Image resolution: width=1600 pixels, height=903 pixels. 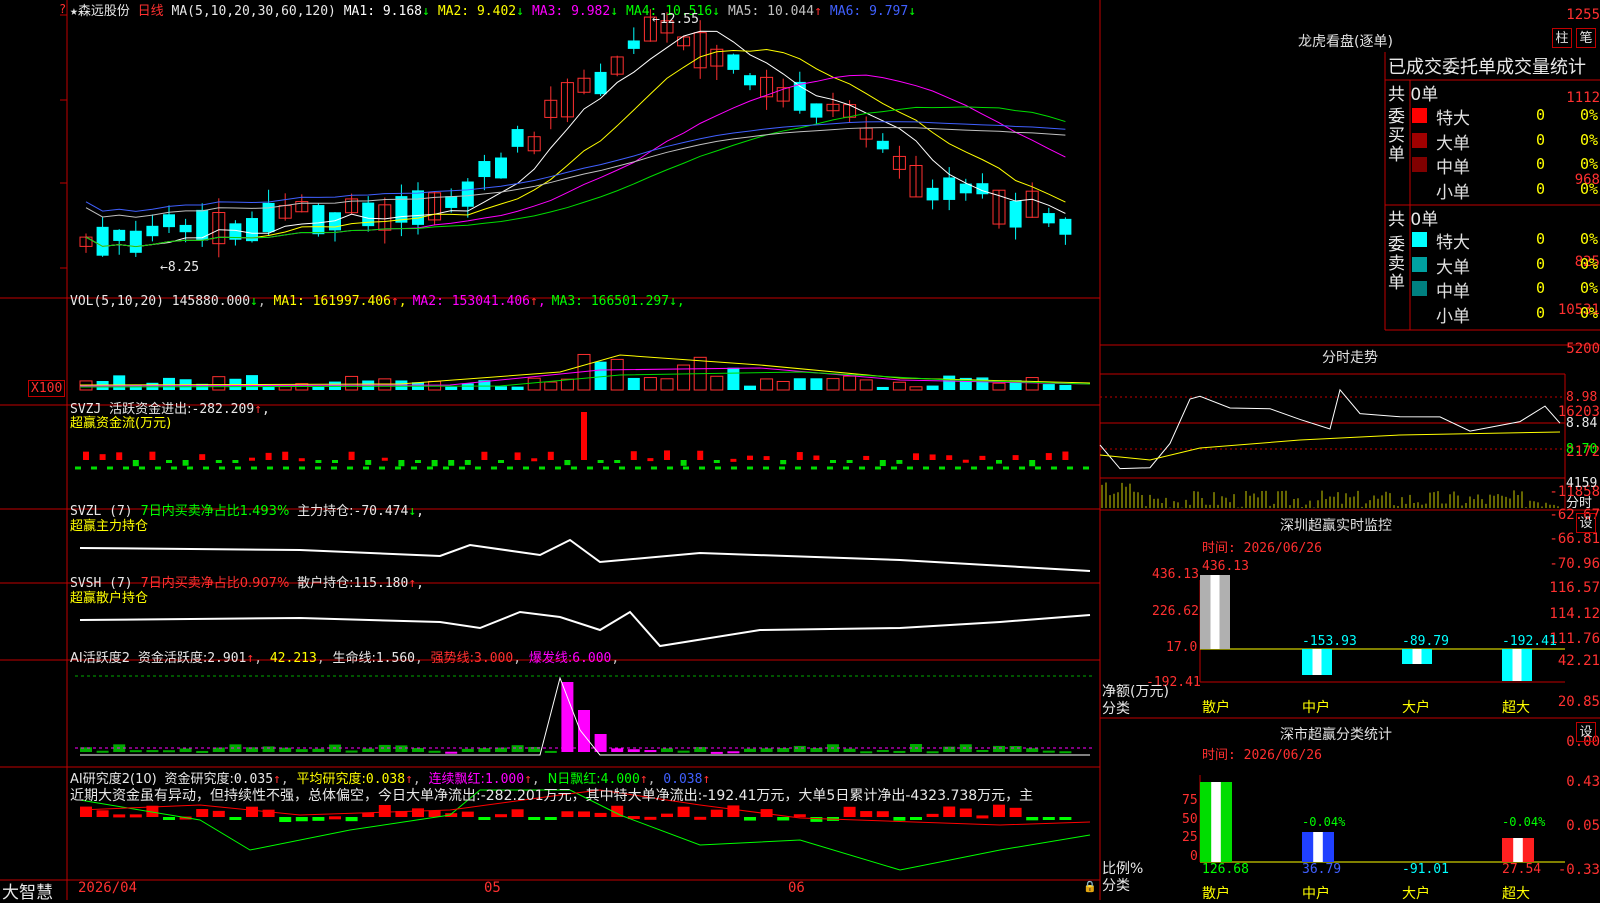 I want to click on main-holding-line, so click(x=585, y=555).